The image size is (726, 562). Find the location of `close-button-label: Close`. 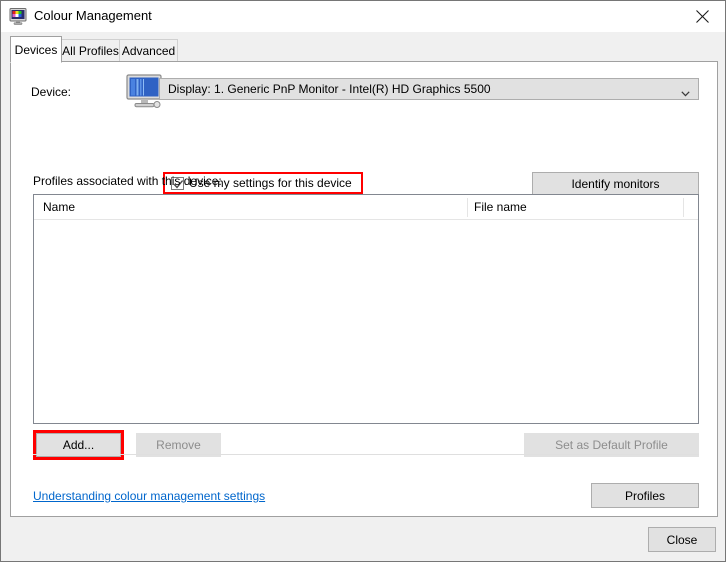

close-button-label: Close is located at coordinates (682, 539).